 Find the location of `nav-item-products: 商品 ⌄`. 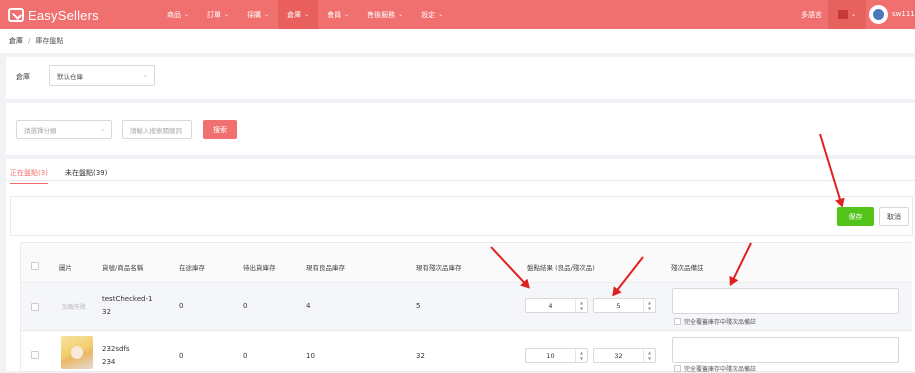

nav-item-products: 商品 ⌄ is located at coordinates (178, 14).